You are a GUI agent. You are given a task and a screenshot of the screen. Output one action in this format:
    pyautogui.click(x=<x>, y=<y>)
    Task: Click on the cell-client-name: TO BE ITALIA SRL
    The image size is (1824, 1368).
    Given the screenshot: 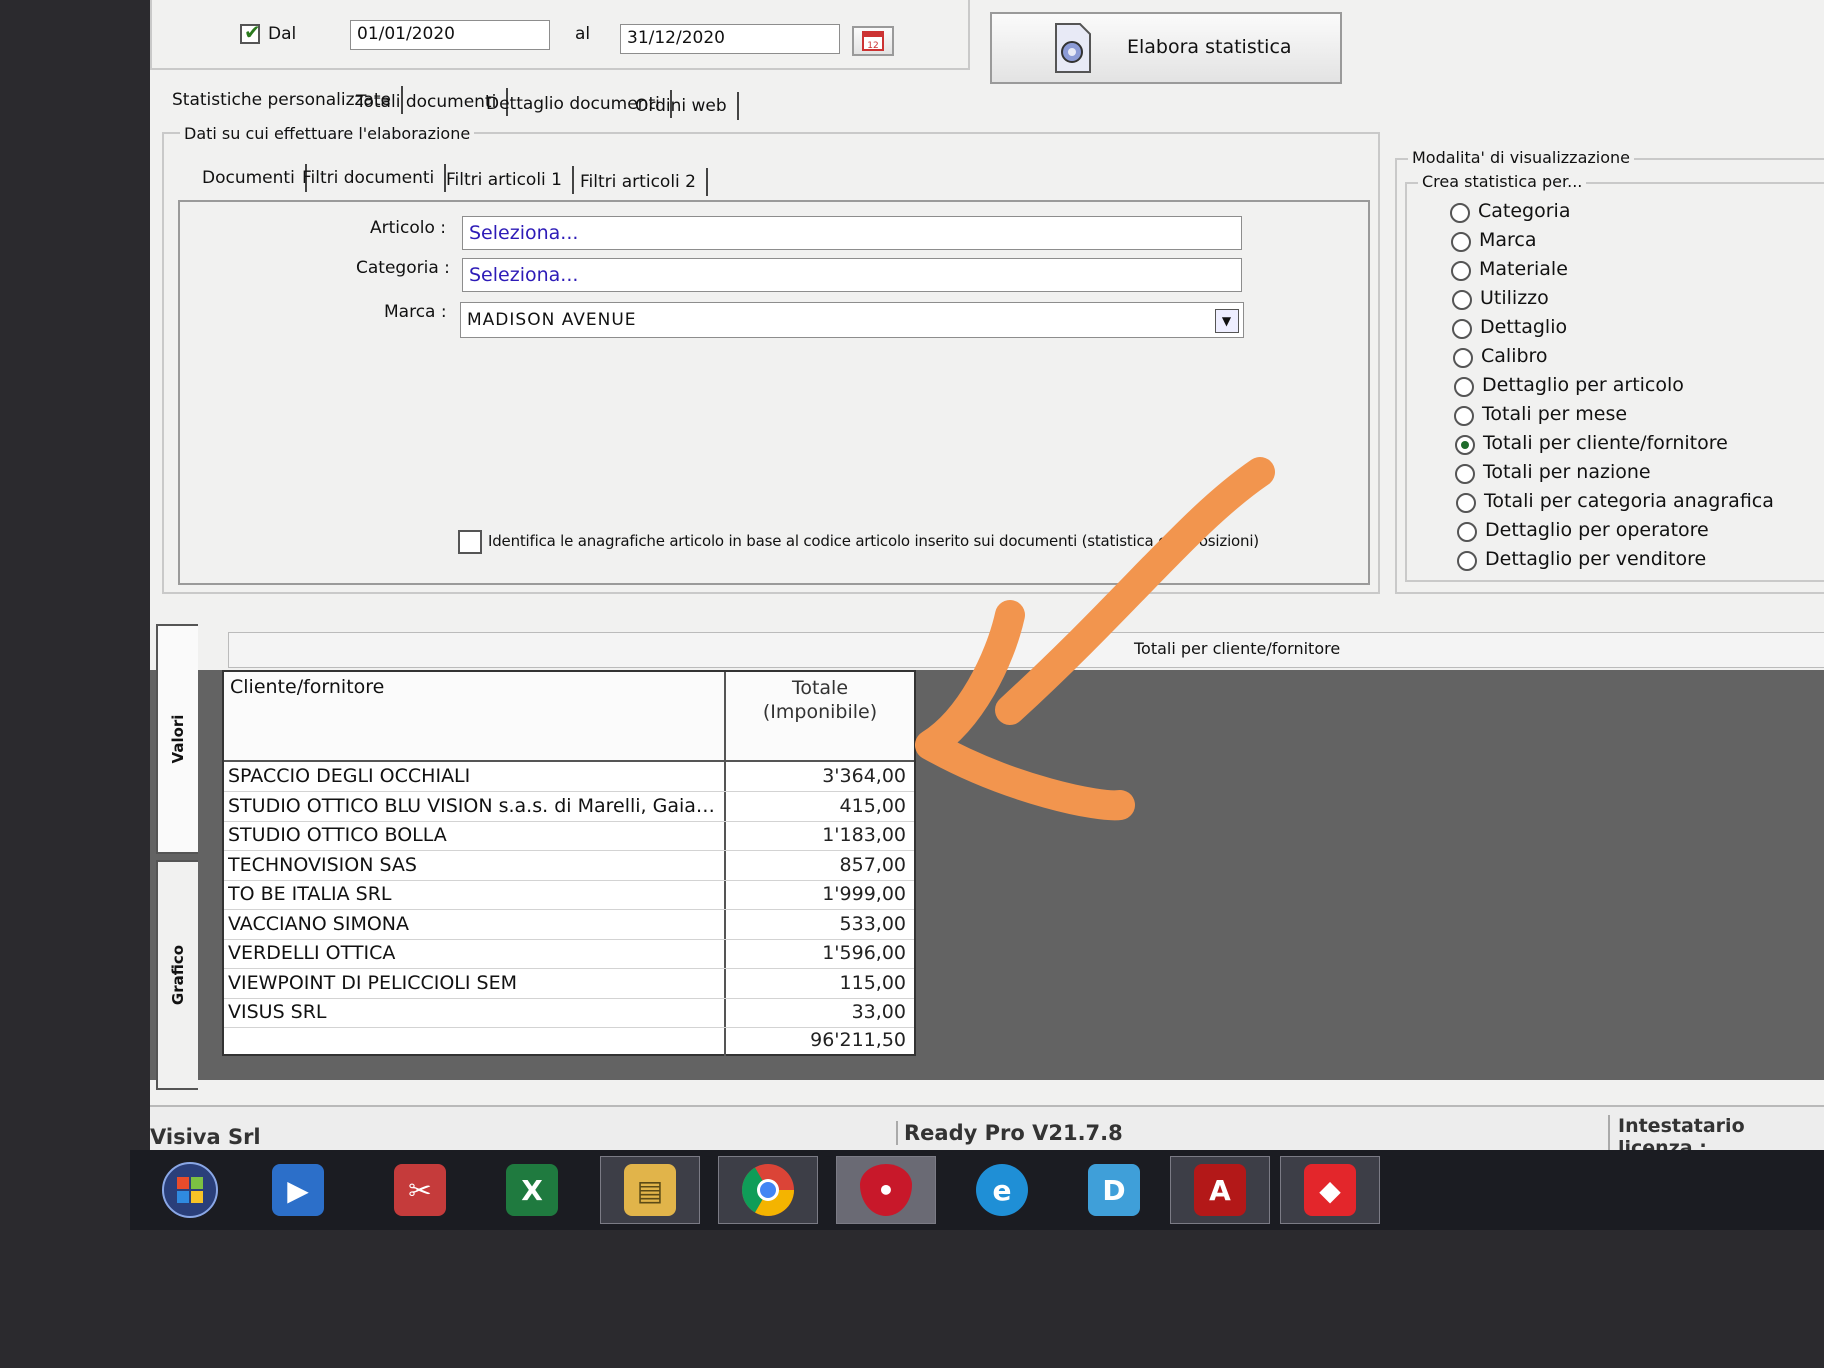 What is the action you would take?
    pyautogui.click(x=310, y=894)
    